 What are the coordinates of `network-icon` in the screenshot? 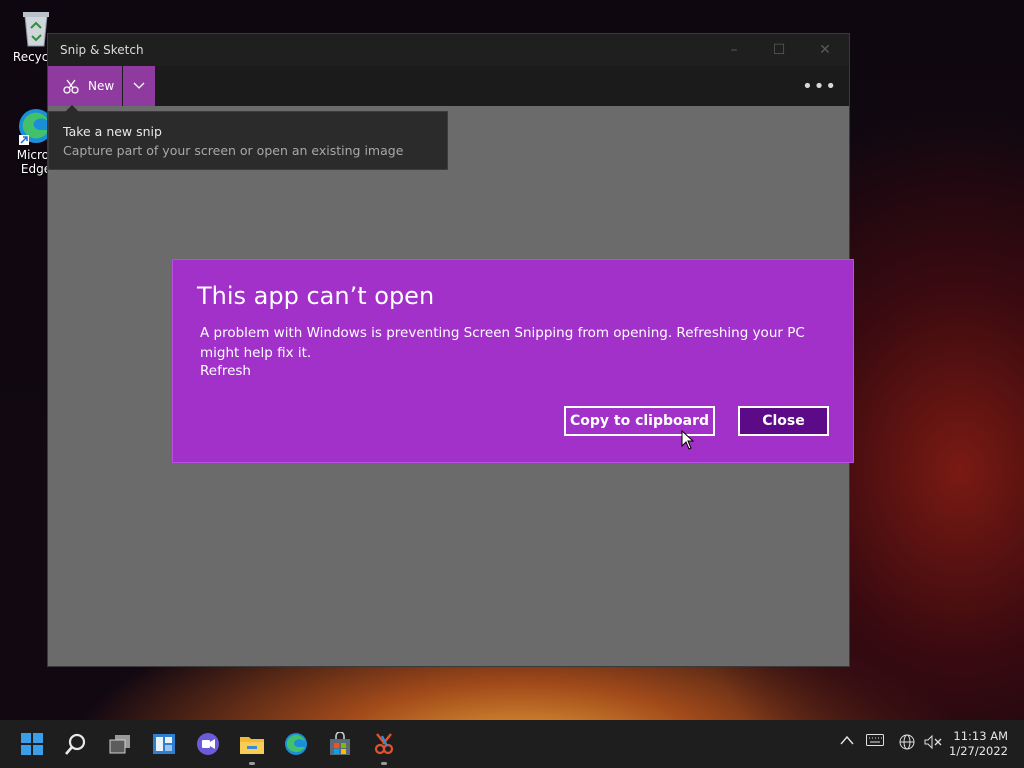 It's located at (907, 744).